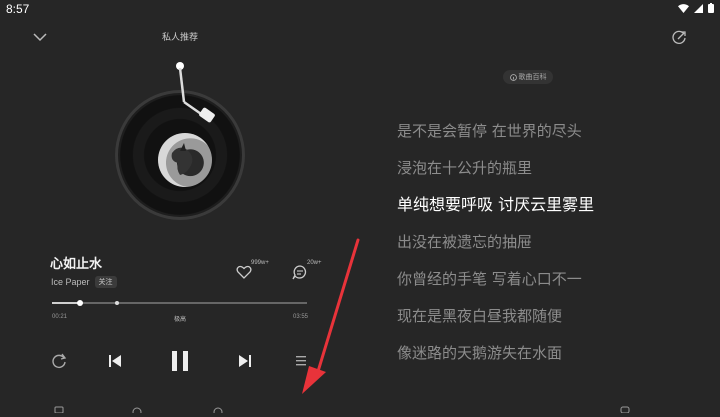 Image resolution: width=720 pixels, height=417 pixels. I want to click on play-pause-button, so click(180, 361).